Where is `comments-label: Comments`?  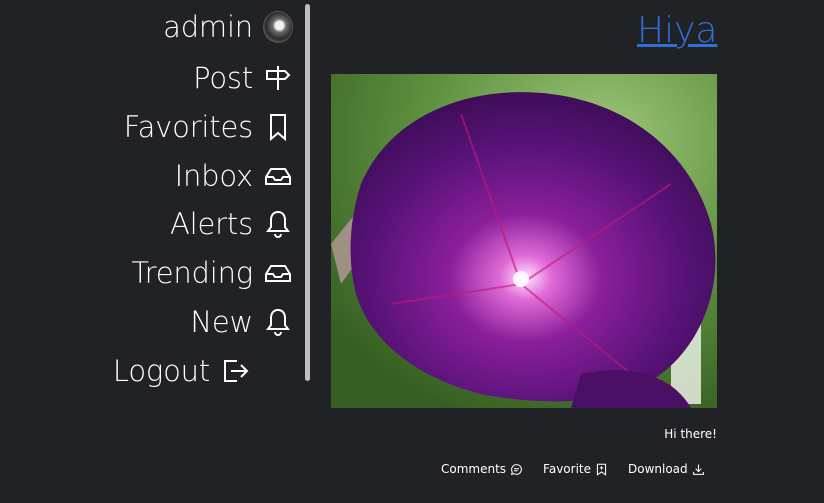
comments-label: Comments is located at coordinates (474, 469).